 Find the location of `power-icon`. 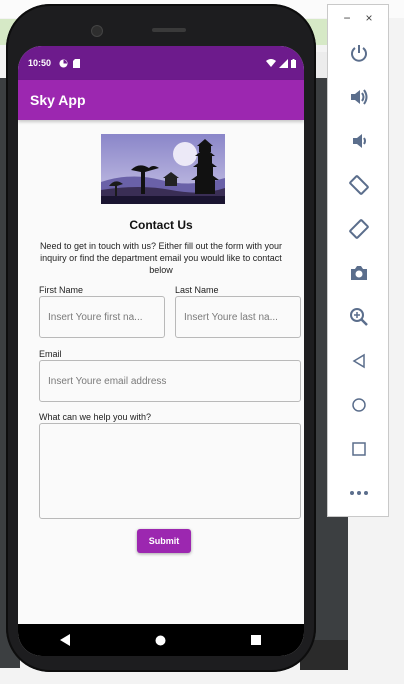

power-icon is located at coordinates (359, 53).